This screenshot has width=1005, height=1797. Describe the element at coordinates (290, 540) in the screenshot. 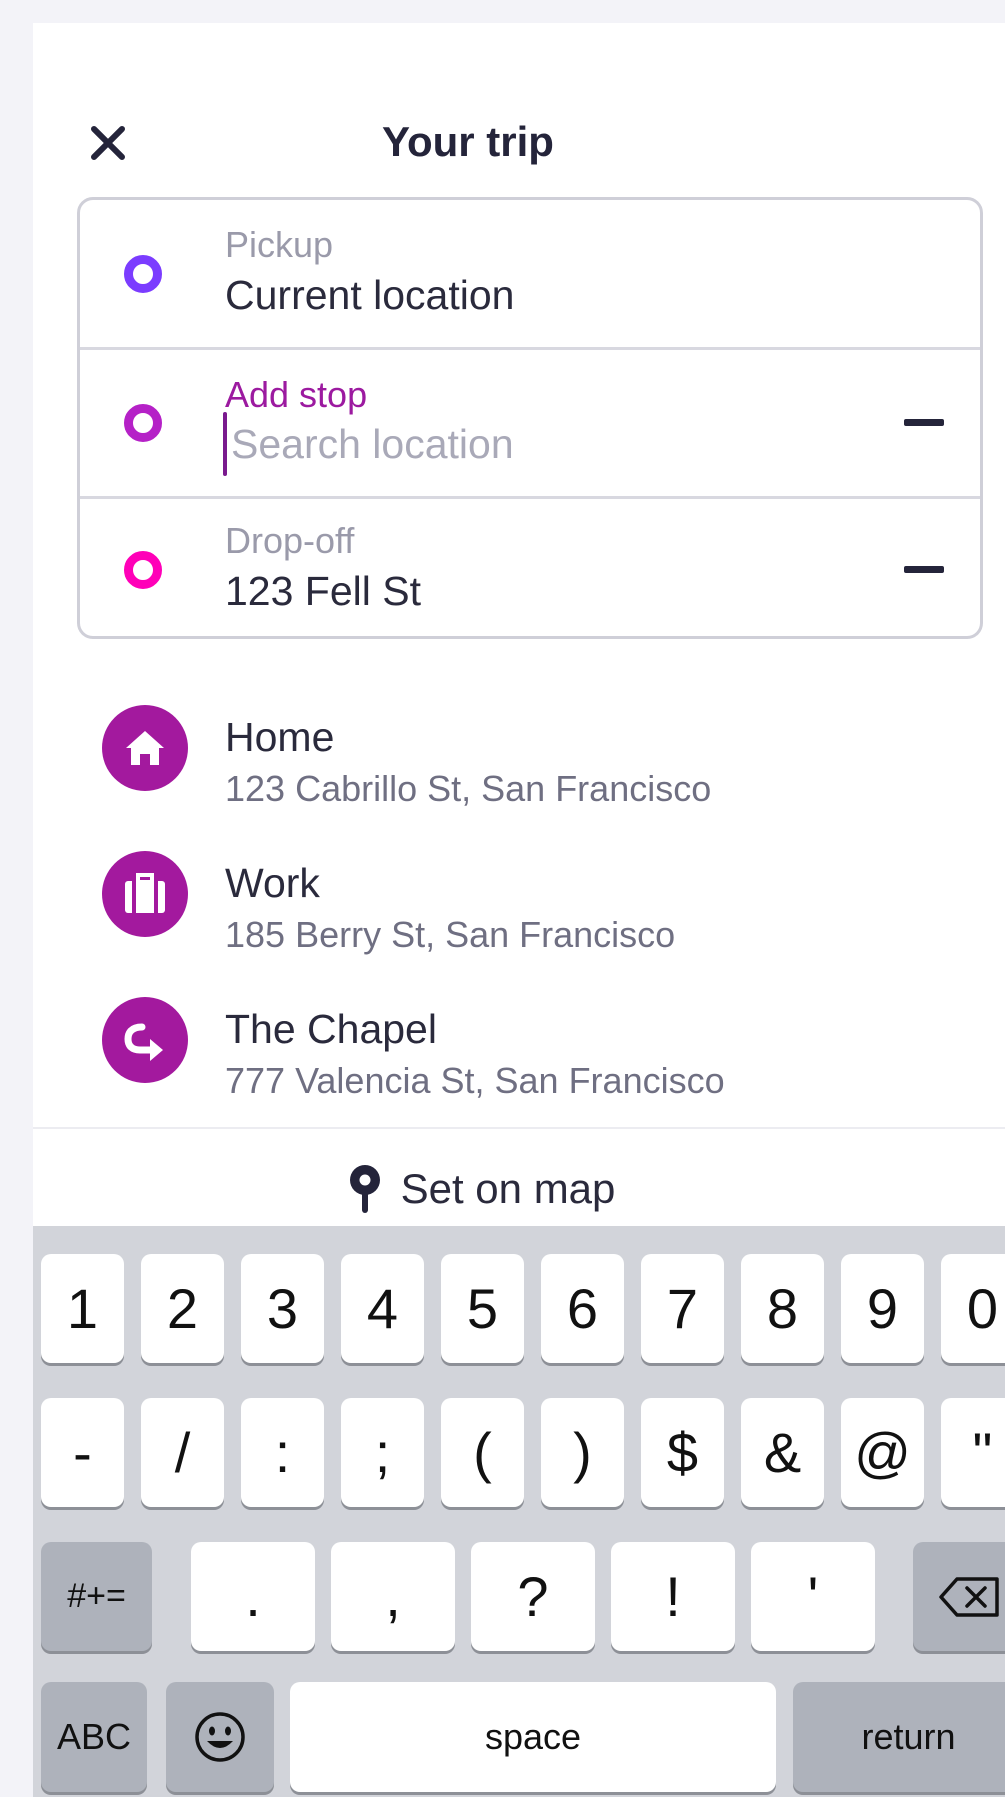

I see `stop-label: Drop-off` at that location.